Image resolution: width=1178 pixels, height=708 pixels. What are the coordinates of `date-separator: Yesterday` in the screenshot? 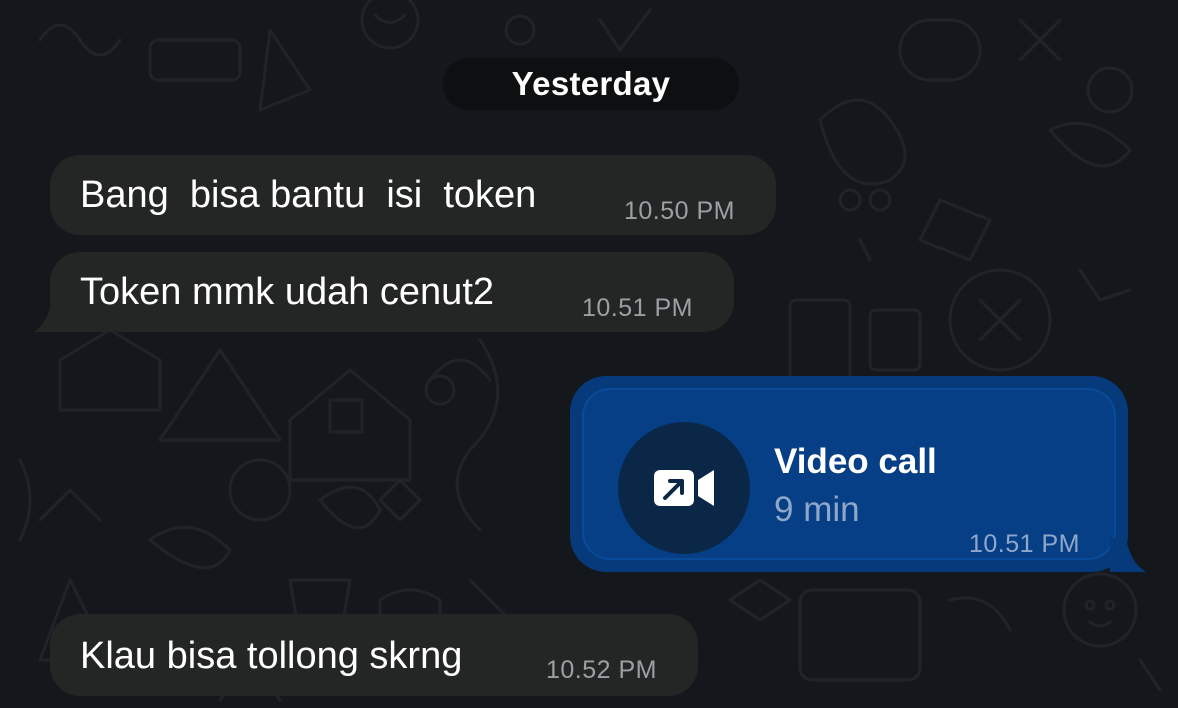 It's located at (591, 84).